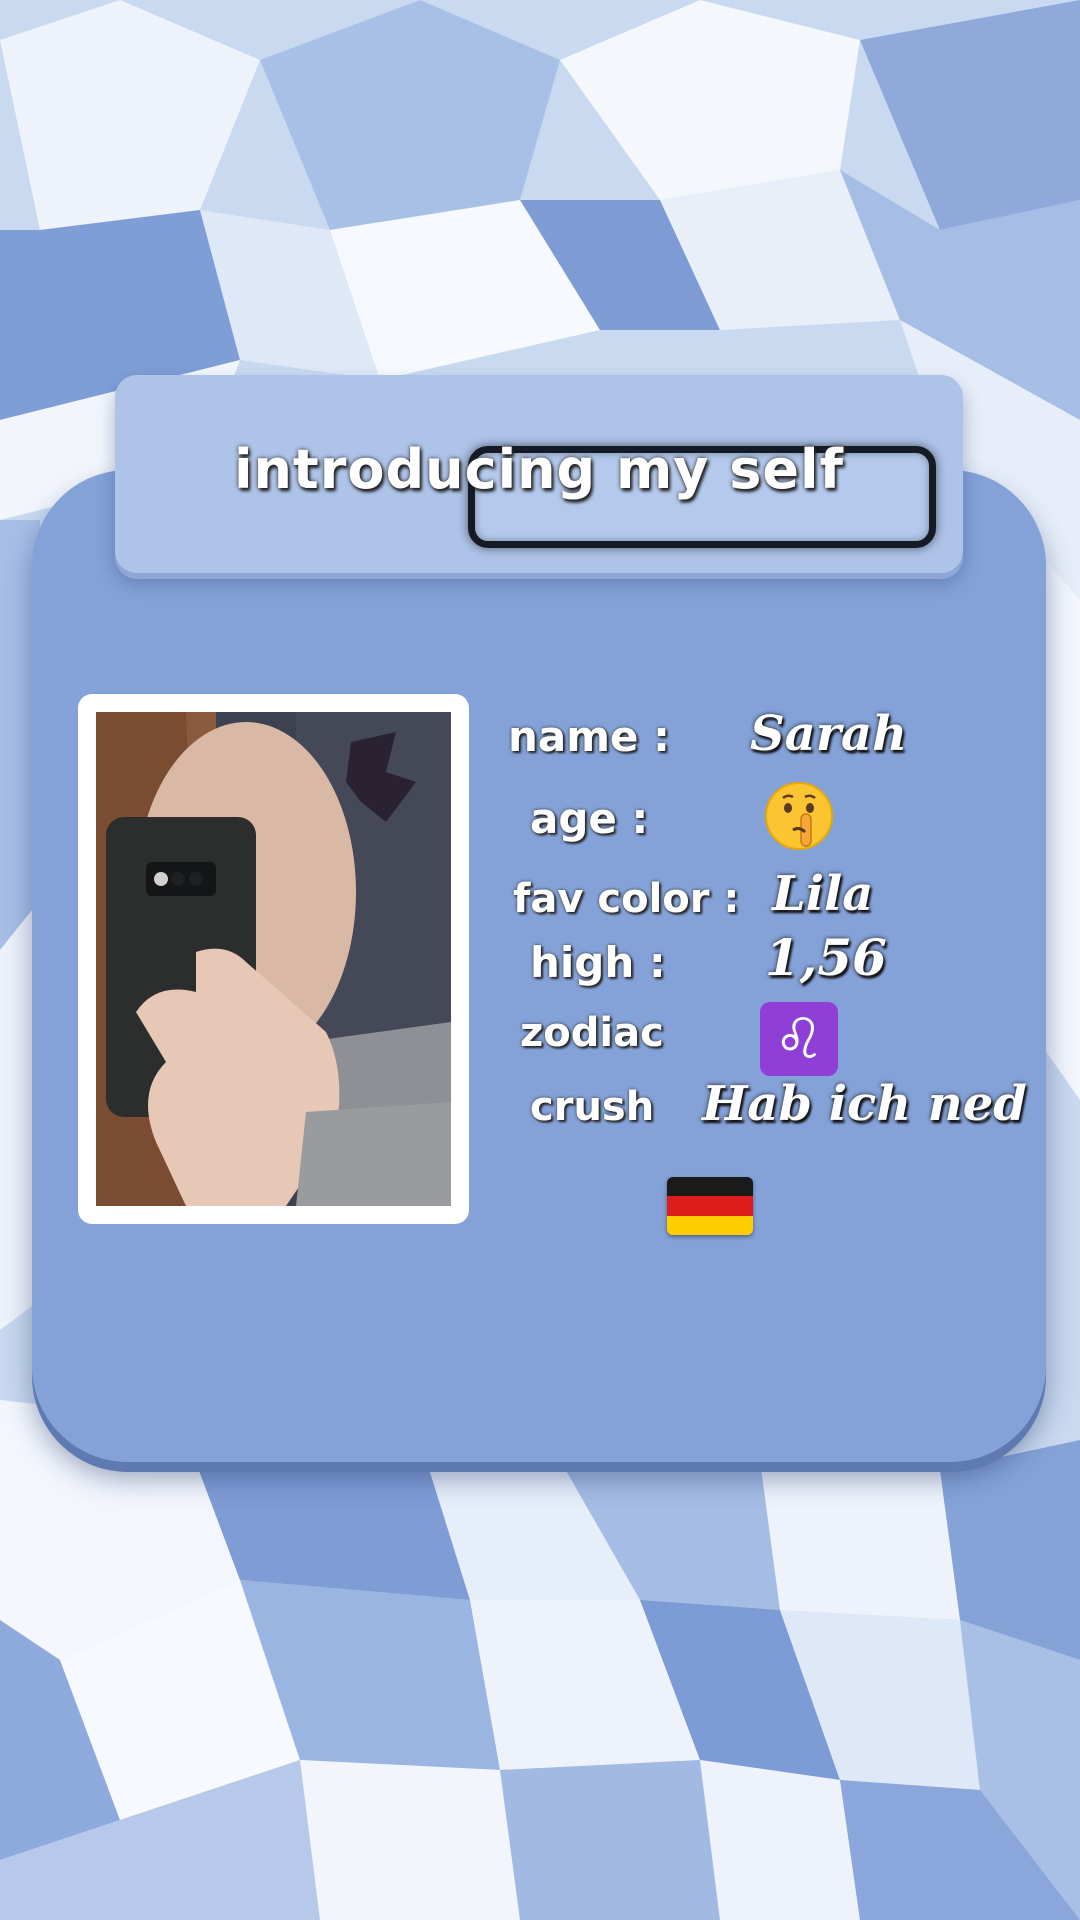 The height and width of the screenshot is (1920, 1080). I want to click on profile-photo, so click(273, 959).